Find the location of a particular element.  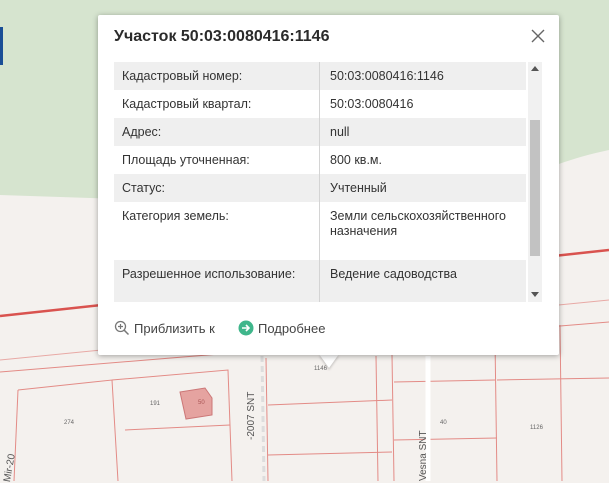

table-row: Площадь уточненная: 800 кв.м. is located at coordinates (320, 160).